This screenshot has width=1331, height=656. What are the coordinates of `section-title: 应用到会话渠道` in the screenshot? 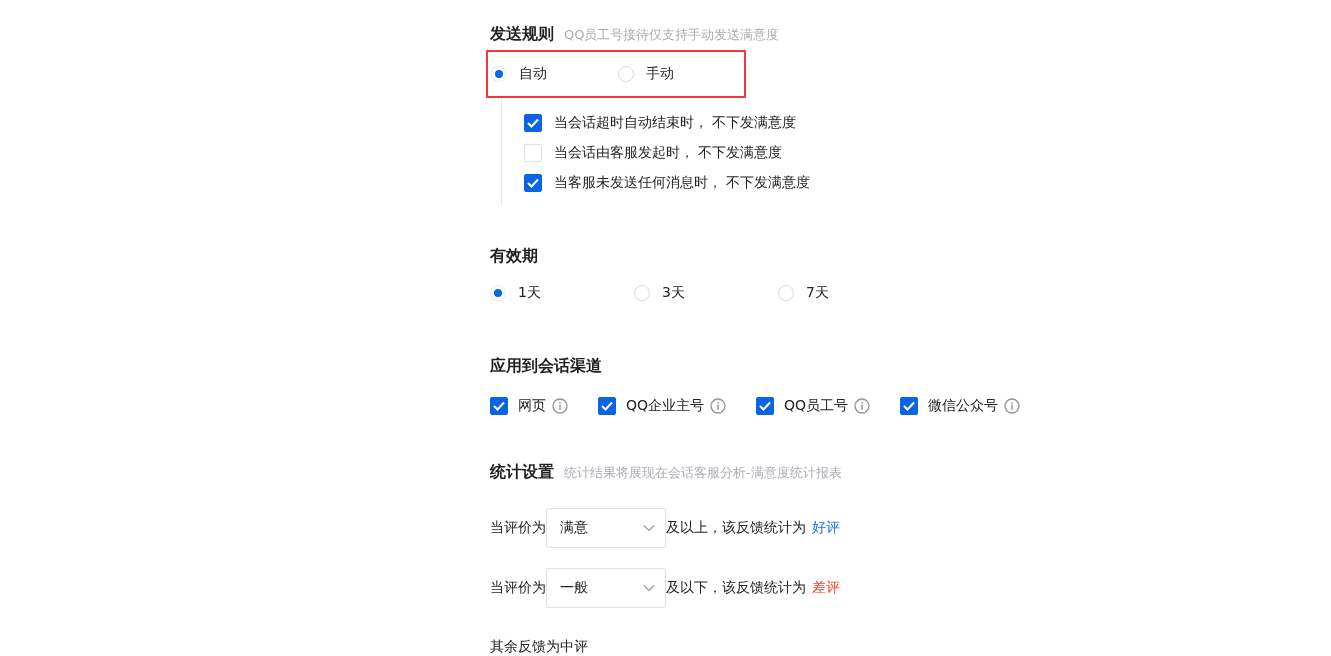 It's located at (546, 366).